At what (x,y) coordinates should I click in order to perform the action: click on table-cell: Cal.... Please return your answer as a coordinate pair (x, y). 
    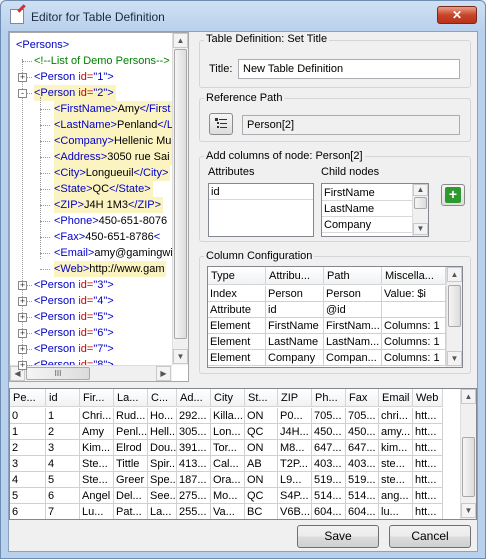
    Looking at the image, I should click on (228, 464).